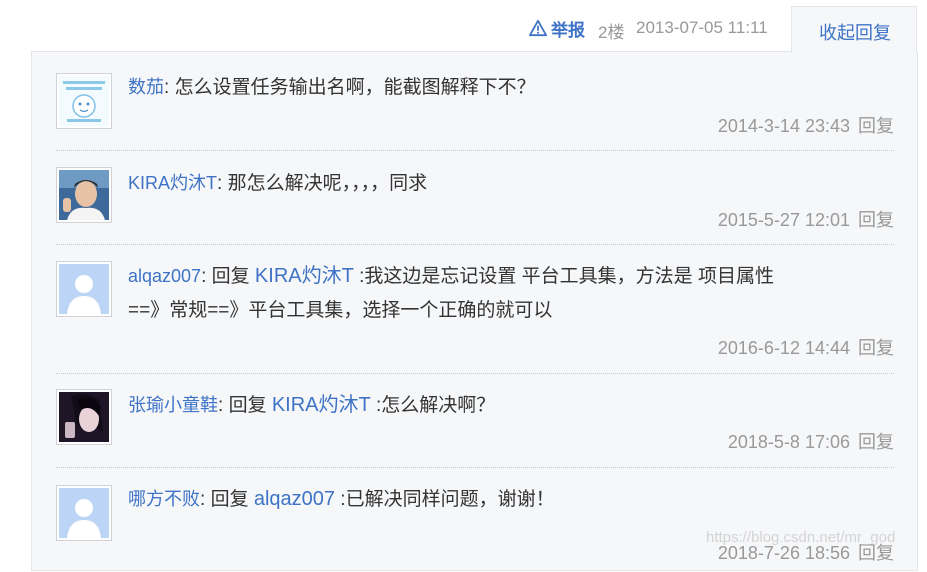 The height and width of the screenshot is (572, 927). What do you see at coordinates (563, 276) in the screenshot?
I see `comment-content: :我这边是忘记设置 平台工具集，方法是 项目属性` at bounding box center [563, 276].